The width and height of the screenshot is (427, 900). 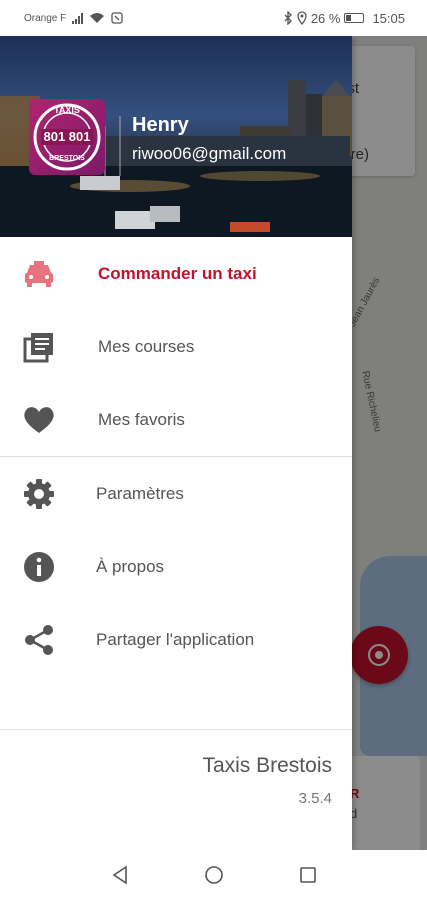 I want to click on home-button, so click(x=214, y=875).